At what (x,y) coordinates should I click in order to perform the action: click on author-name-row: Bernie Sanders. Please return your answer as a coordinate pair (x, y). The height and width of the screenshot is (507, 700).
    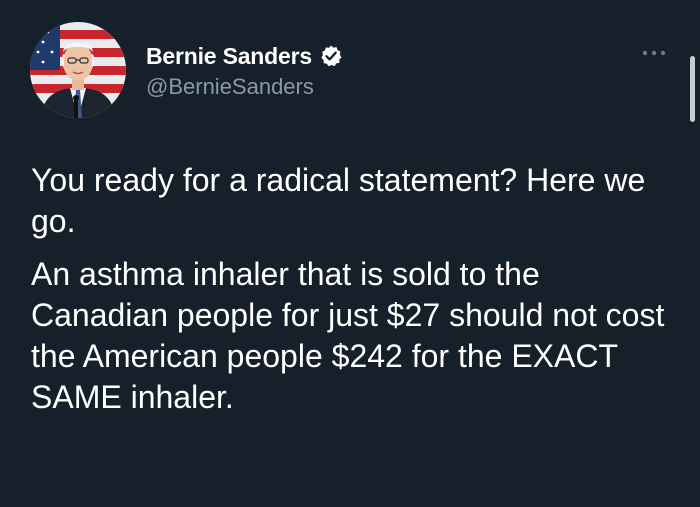
    Looking at the image, I should click on (244, 56).